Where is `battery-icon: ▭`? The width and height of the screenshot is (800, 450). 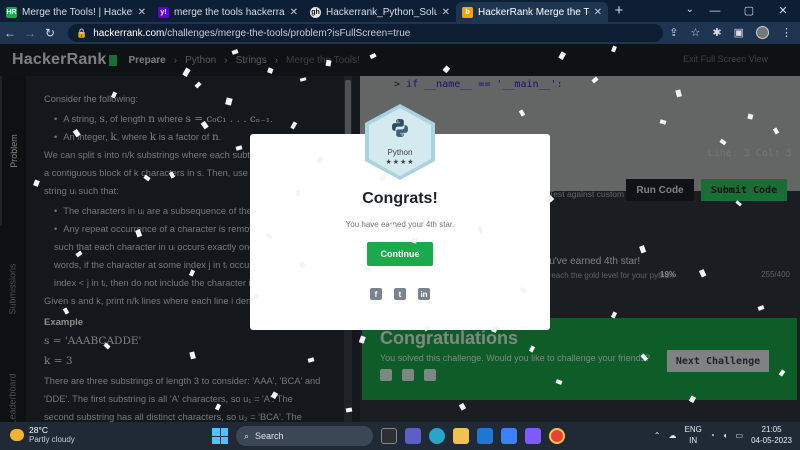
battery-icon: ▭ is located at coordinates (740, 435).